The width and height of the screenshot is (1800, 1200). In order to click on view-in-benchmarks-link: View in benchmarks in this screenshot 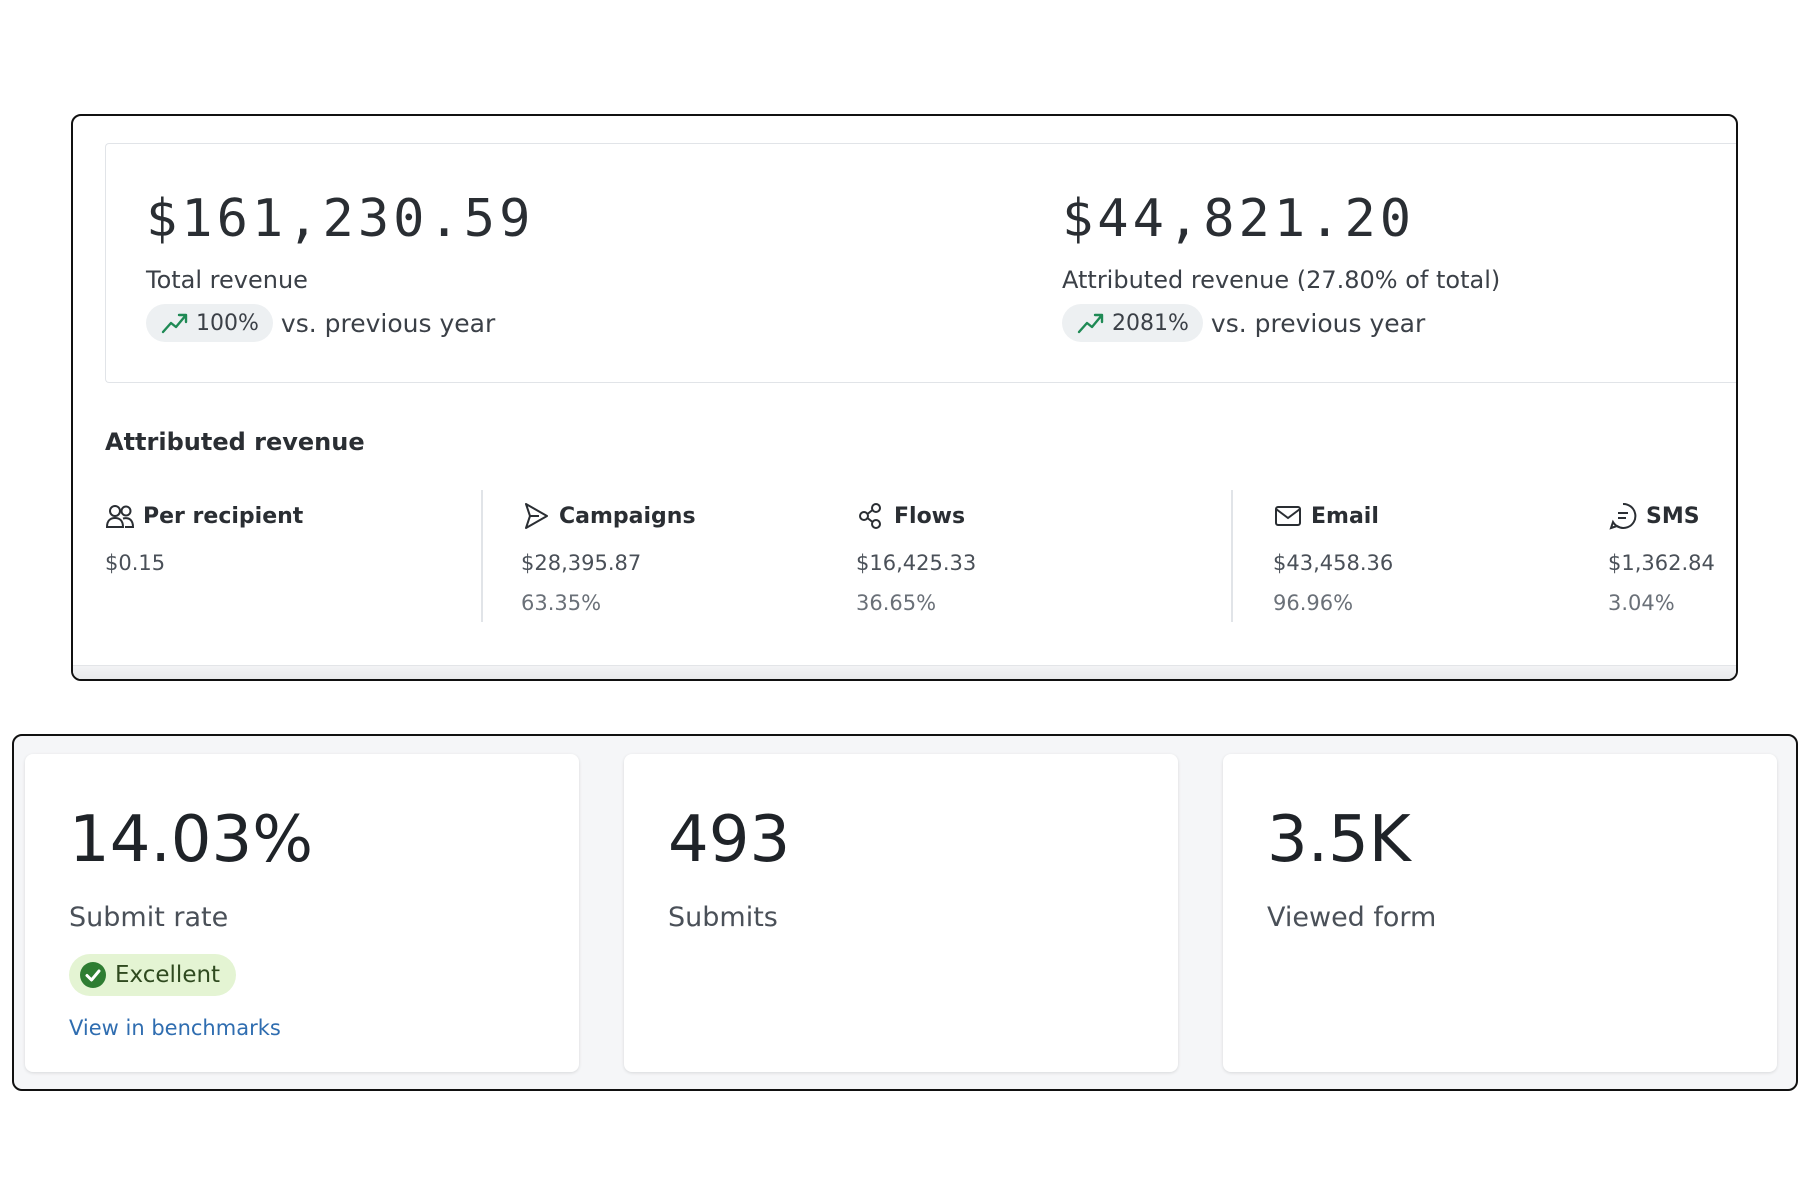, I will do `click(175, 1028)`.